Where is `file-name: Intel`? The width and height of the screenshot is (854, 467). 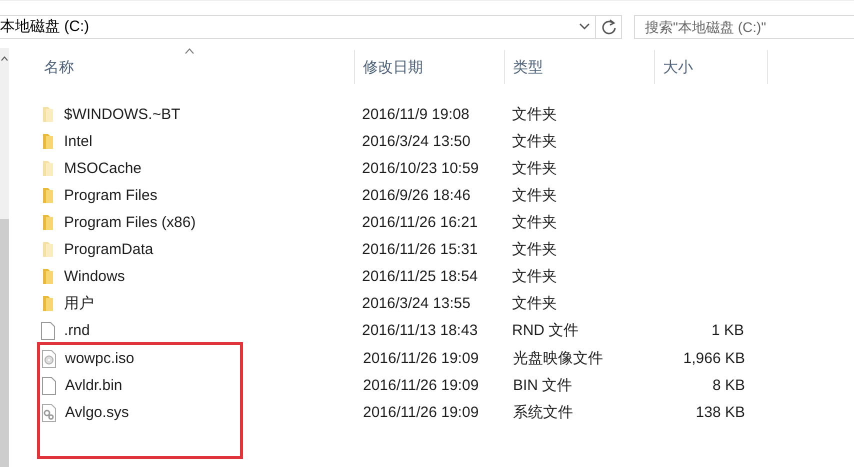
file-name: Intel is located at coordinates (78, 141).